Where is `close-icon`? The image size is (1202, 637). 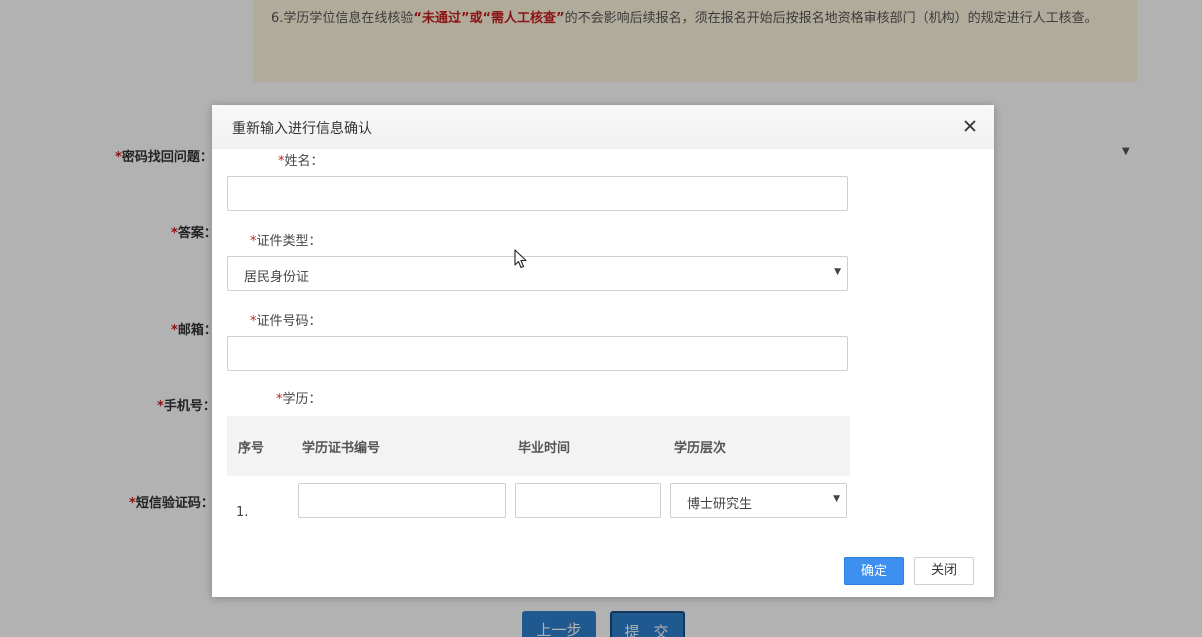
close-icon is located at coordinates (970, 126).